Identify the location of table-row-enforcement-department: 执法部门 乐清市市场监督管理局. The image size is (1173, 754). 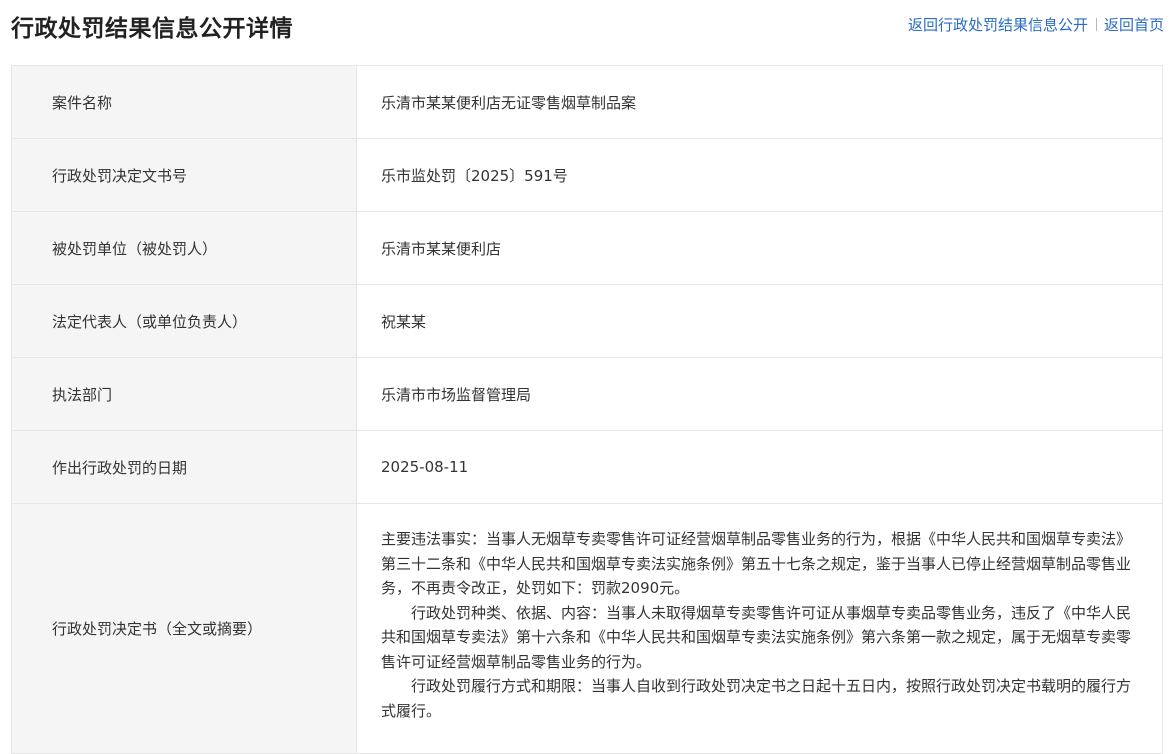
(587, 394).